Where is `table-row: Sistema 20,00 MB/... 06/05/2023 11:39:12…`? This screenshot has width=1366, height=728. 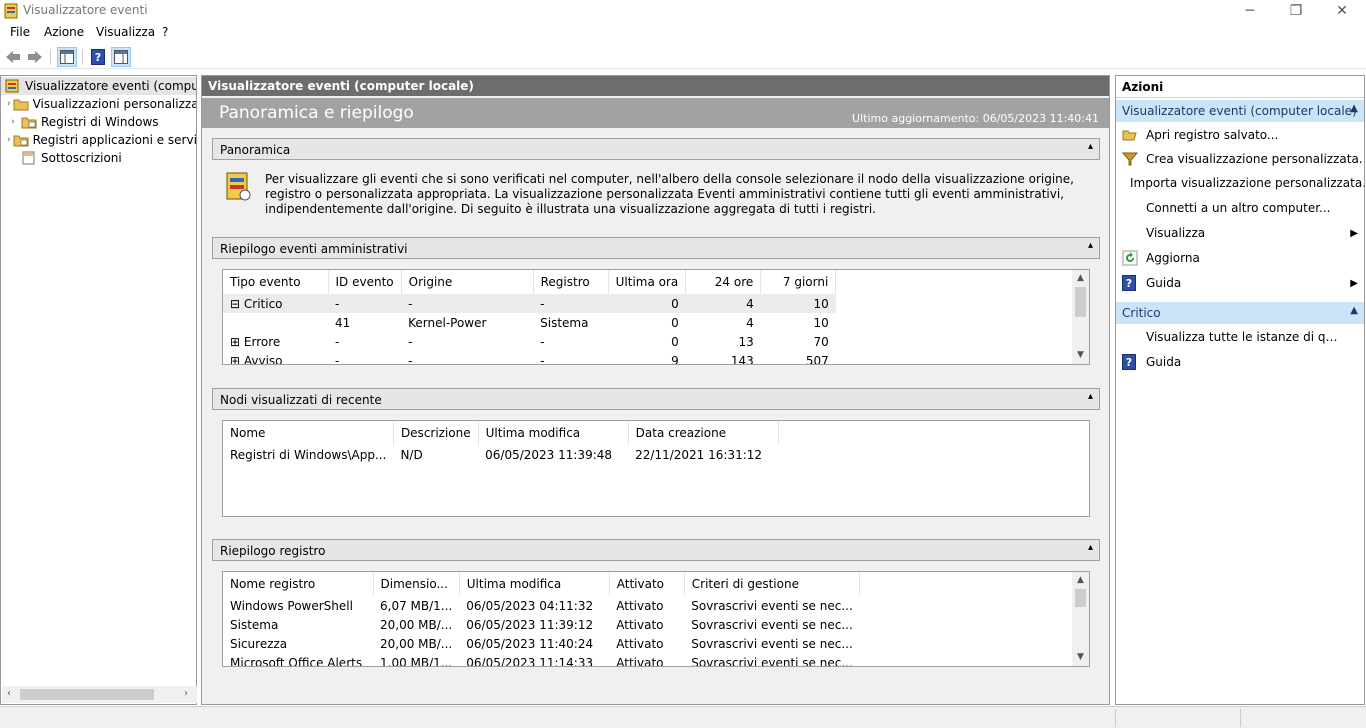 table-row: Sistema 20,00 MB/... 06/05/2023 11:39:12… is located at coordinates (541, 624).